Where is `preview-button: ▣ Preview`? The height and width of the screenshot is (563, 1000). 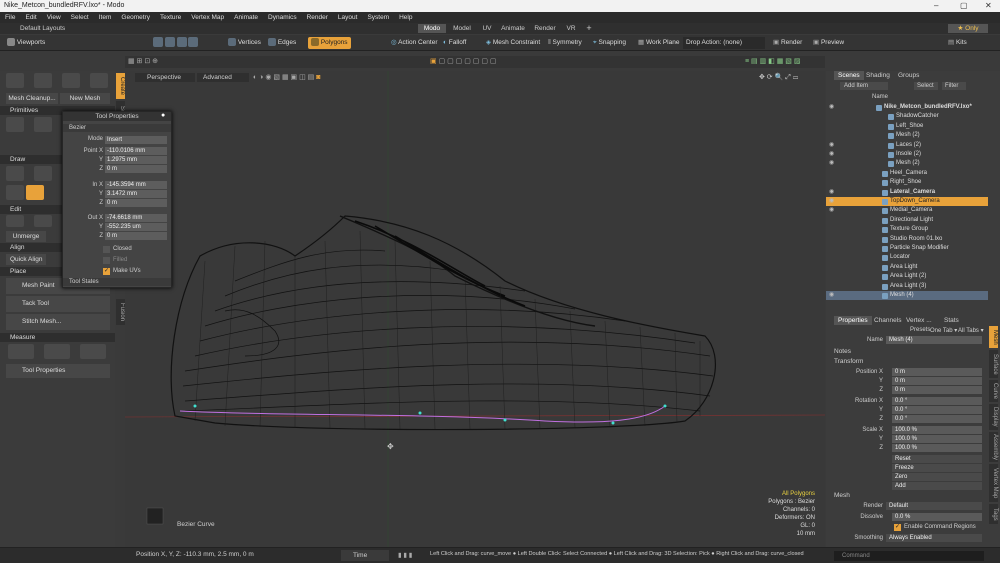 preview-button: ▣ Preview is located at coordinates (828, 43).